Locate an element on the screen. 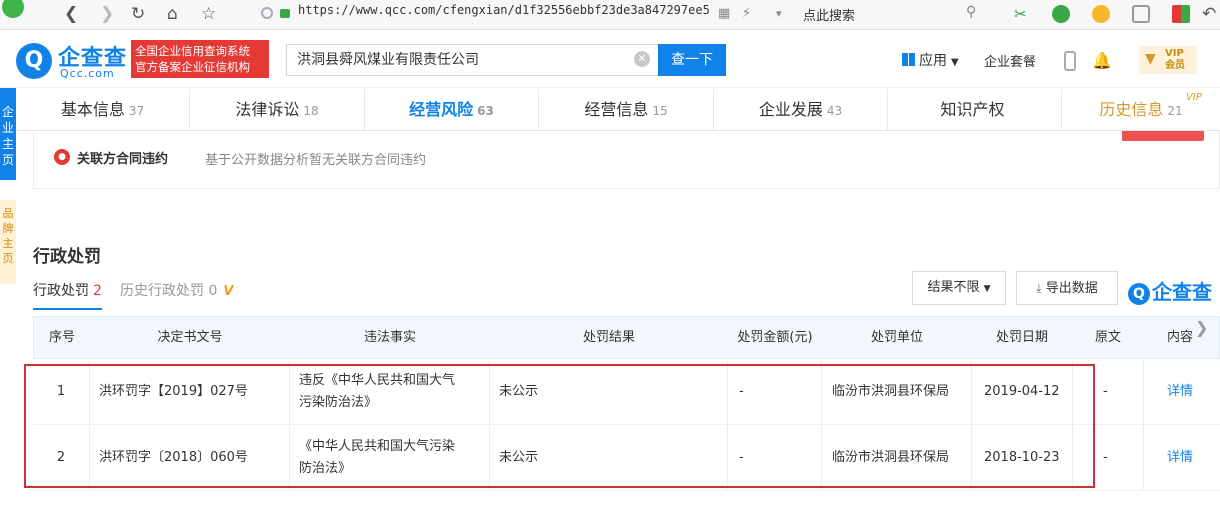 The image size is (1220, 513). cell-unit: 临汾市洪洞县环保局 is located at coordinates (891, 457).